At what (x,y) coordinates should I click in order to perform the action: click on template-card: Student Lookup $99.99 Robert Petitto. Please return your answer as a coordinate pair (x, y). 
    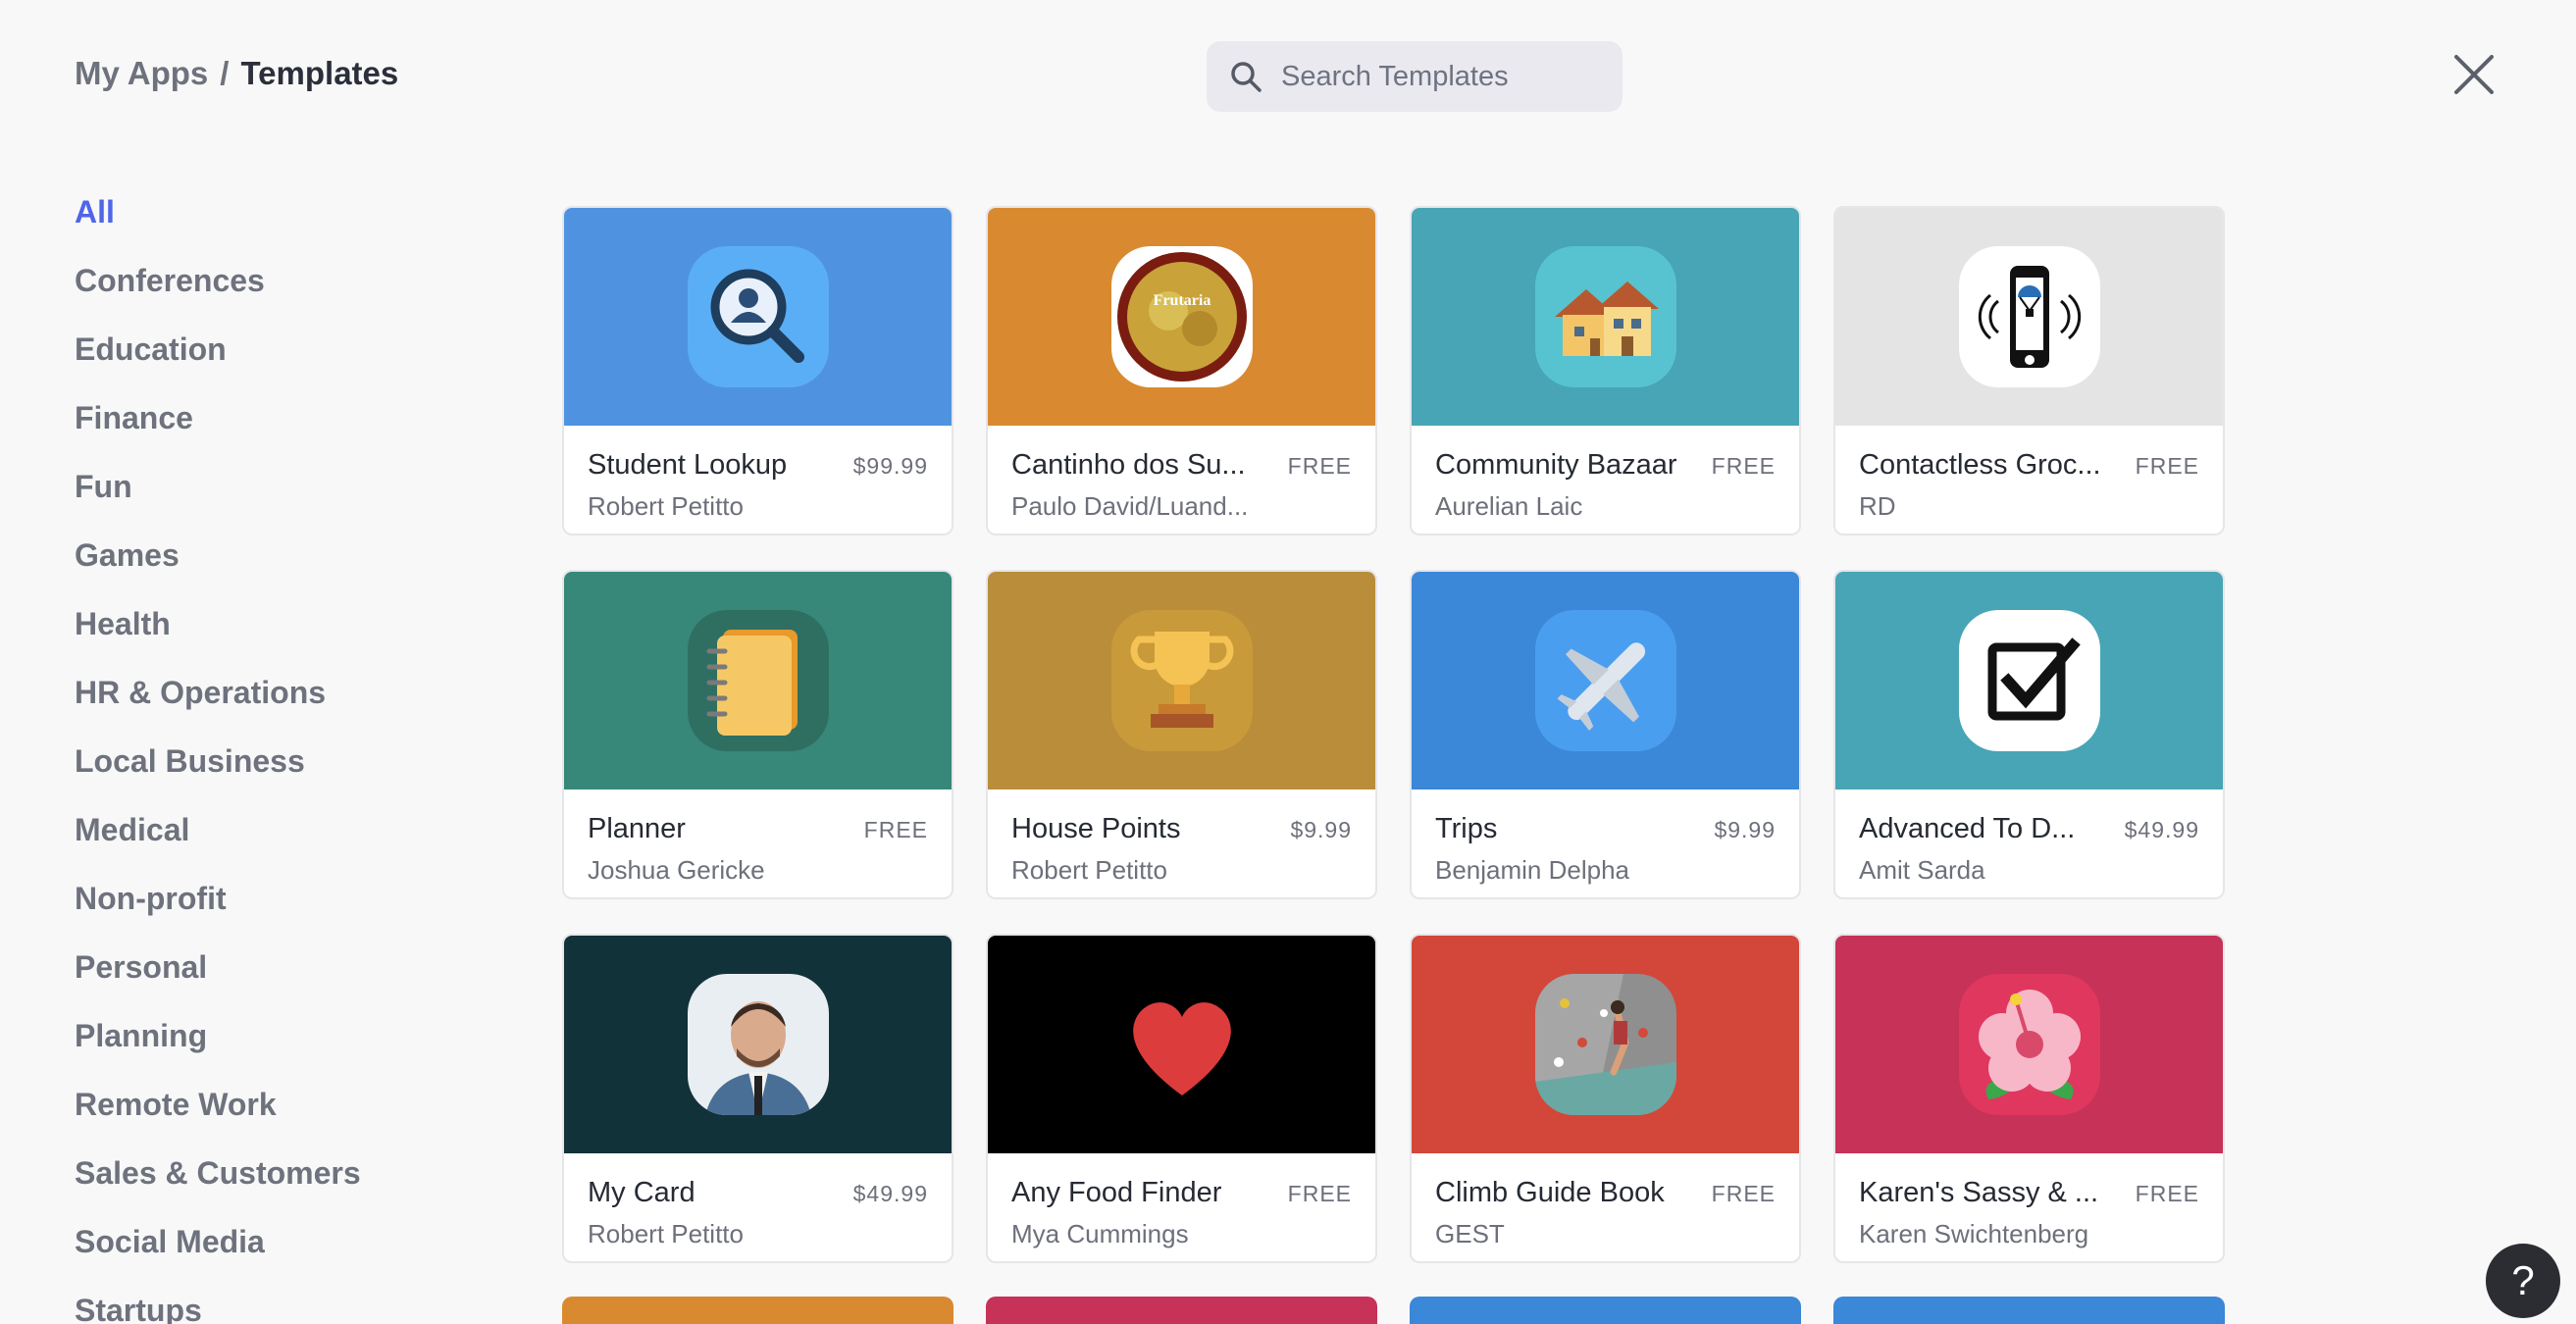
    Looking at the image, I should click on (757, 370).